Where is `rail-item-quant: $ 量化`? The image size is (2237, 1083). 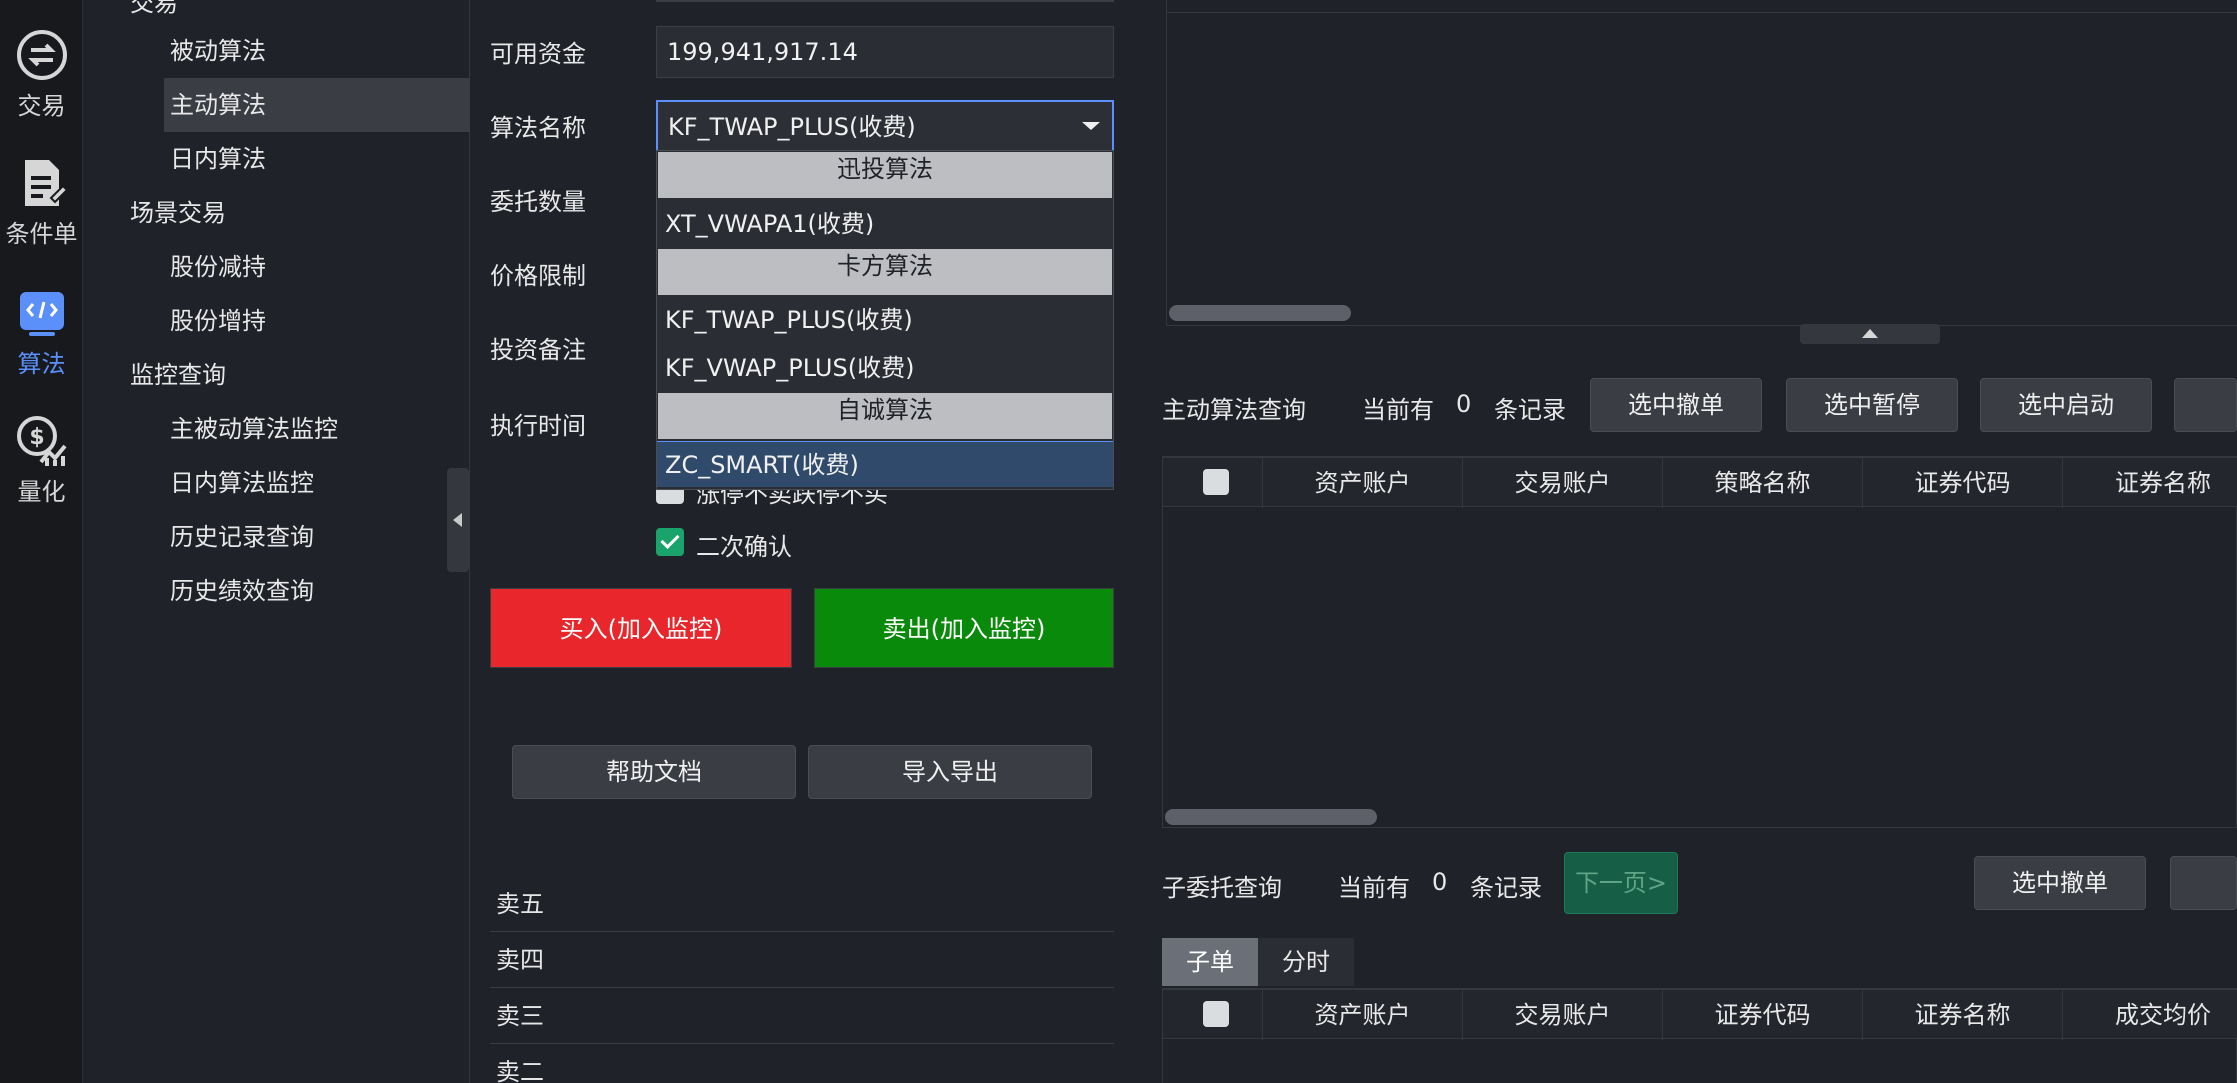 rail-item-quant: $ 量化 is located at coordinates (41, 460).